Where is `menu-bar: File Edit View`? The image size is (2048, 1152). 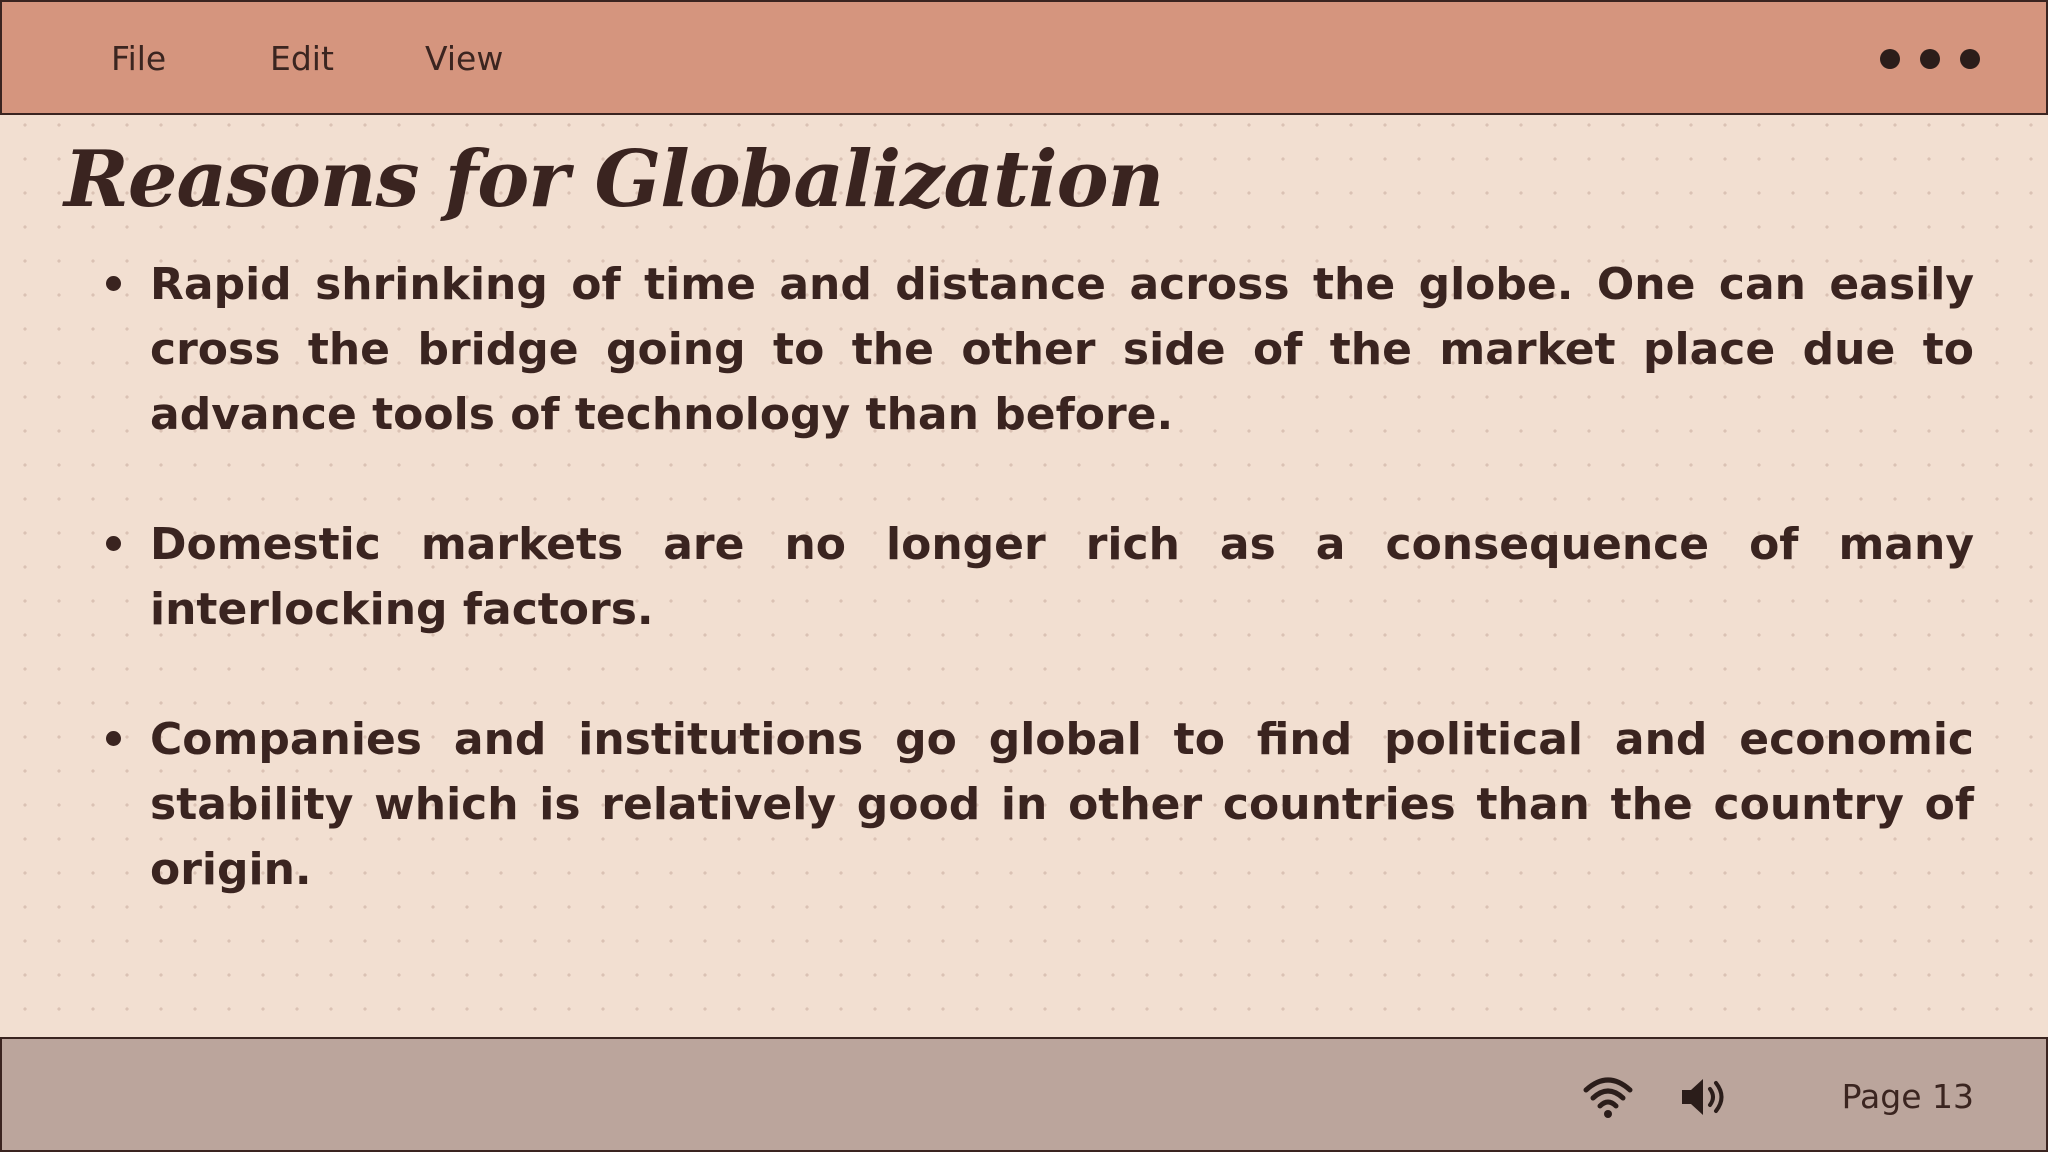 menu-bar: File Edit View is located at coordinates (1024, 57).